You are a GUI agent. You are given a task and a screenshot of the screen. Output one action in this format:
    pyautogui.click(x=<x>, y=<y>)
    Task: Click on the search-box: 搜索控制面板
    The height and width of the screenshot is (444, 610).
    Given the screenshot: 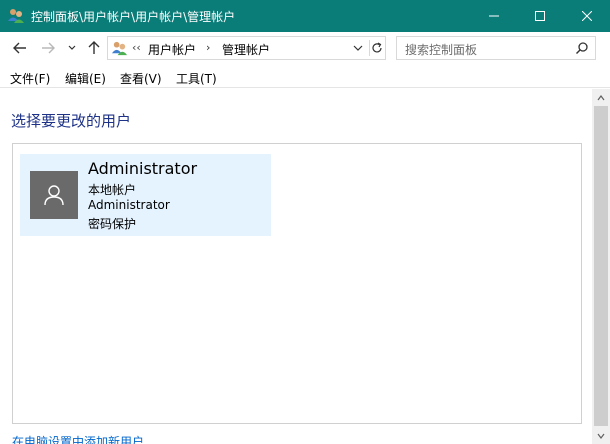 What is the action you would take?
    pyautogui.click(x=496, y=48)
    